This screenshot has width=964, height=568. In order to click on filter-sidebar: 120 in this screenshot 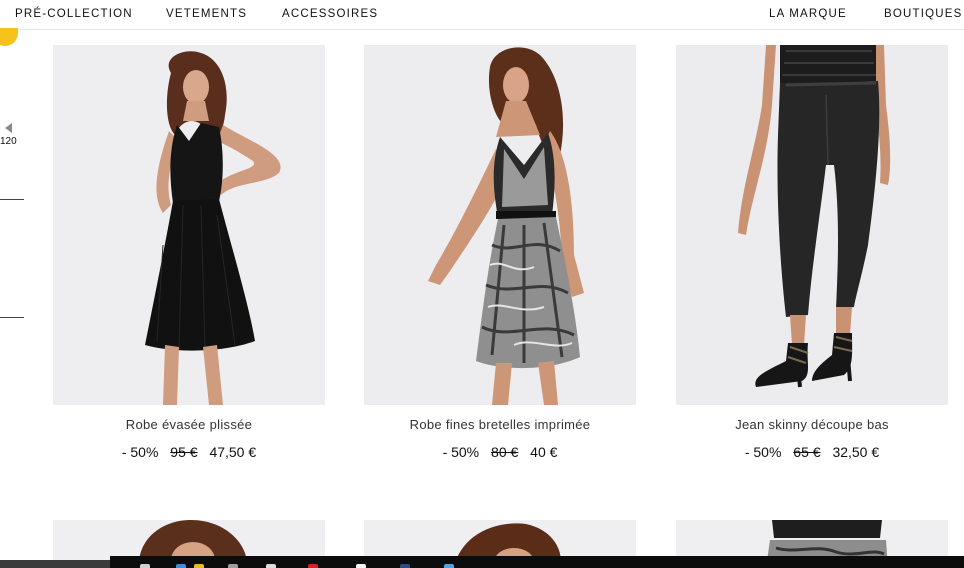, I will do `click(15, 194)`.